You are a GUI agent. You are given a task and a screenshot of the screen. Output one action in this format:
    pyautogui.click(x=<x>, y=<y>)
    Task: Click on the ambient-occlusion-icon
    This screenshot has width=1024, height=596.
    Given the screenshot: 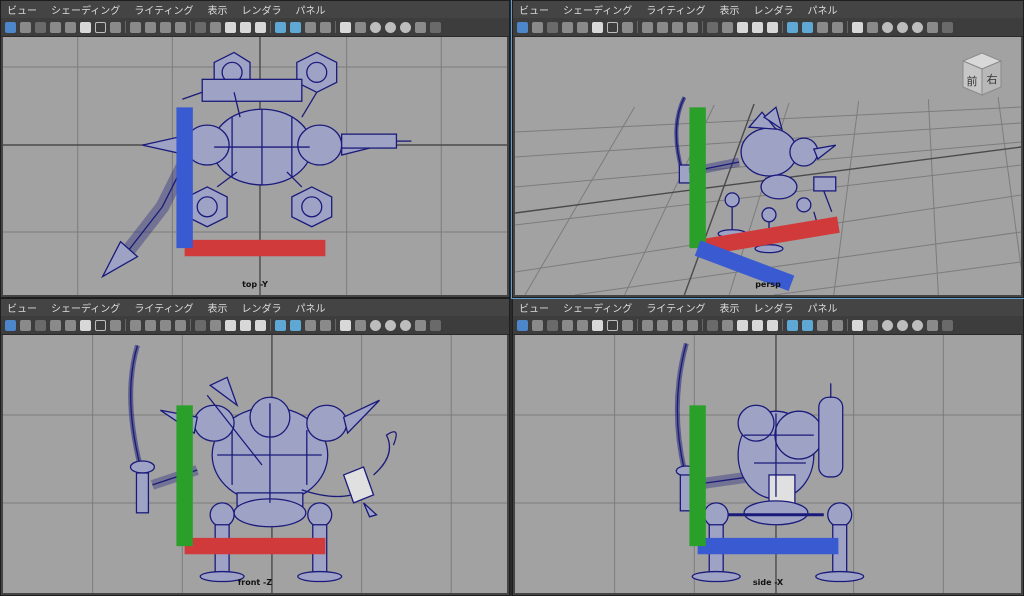 What is the action you would take?
    pyautogui.click(x=917, y=27)
    